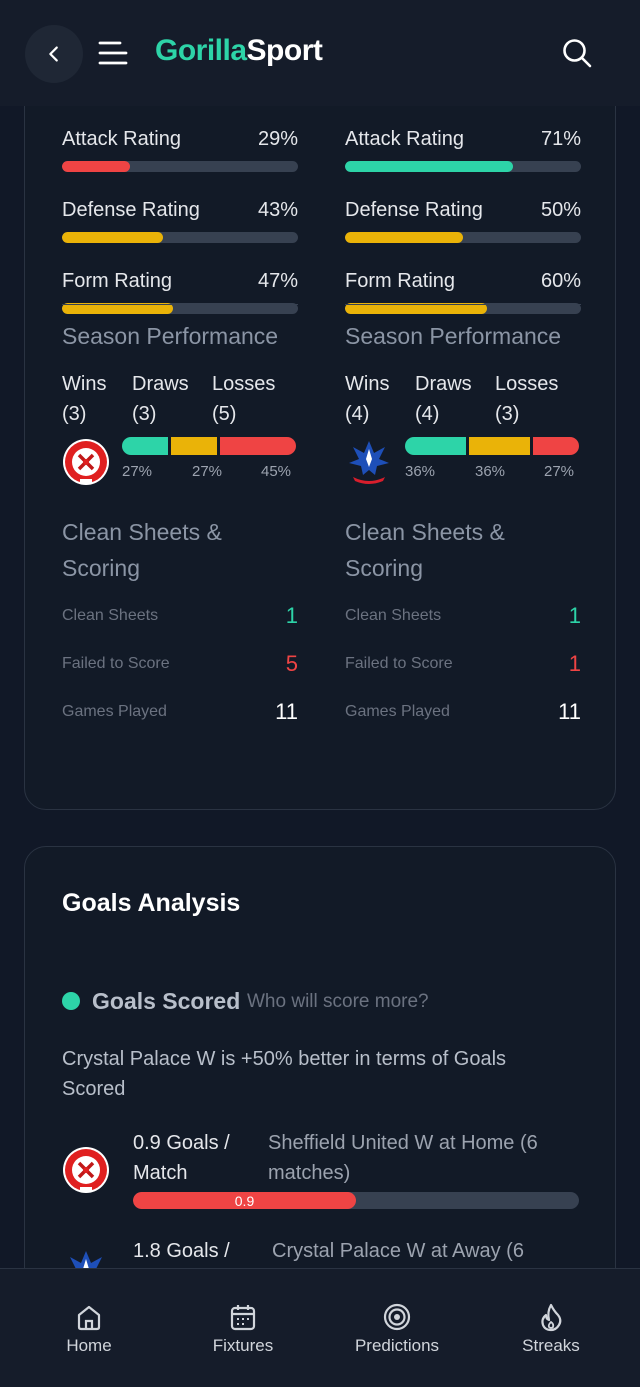  I want to click on calendar-icon, so click(243, 1318).